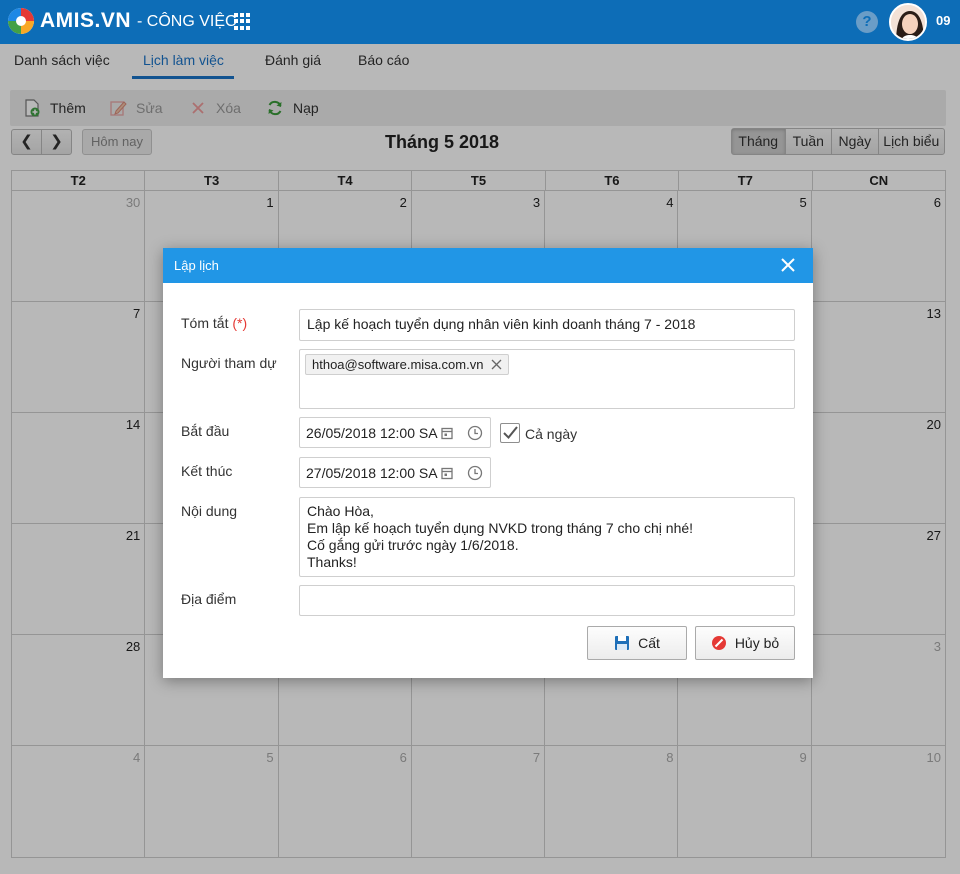  I want to click on avatar, so click(908, 22).